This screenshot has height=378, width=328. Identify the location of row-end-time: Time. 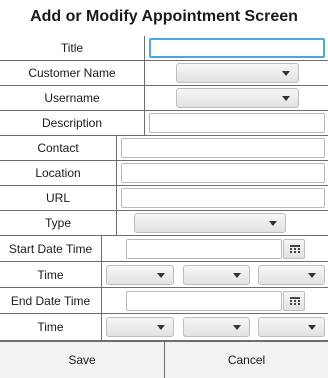
(164, 327).